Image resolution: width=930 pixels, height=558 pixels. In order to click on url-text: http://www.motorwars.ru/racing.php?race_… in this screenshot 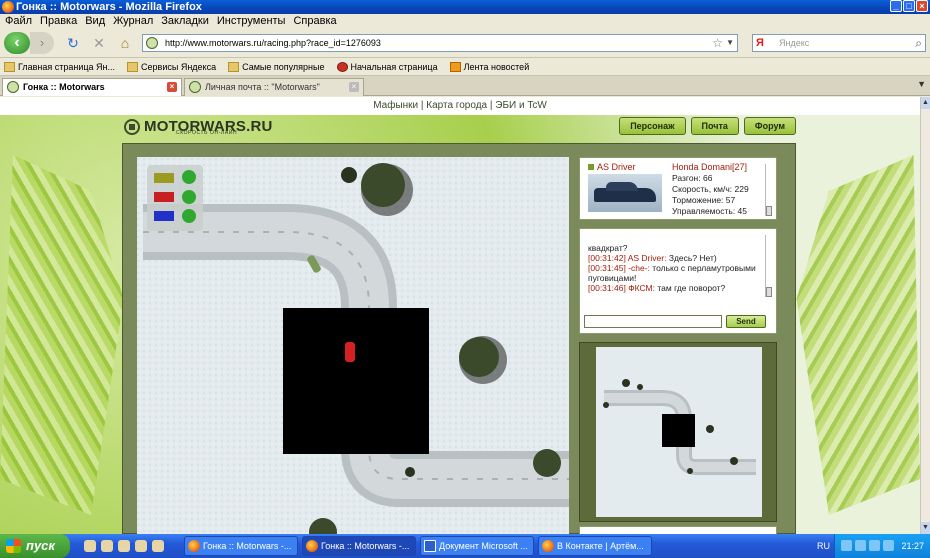, I will do `click(273, 43)`.